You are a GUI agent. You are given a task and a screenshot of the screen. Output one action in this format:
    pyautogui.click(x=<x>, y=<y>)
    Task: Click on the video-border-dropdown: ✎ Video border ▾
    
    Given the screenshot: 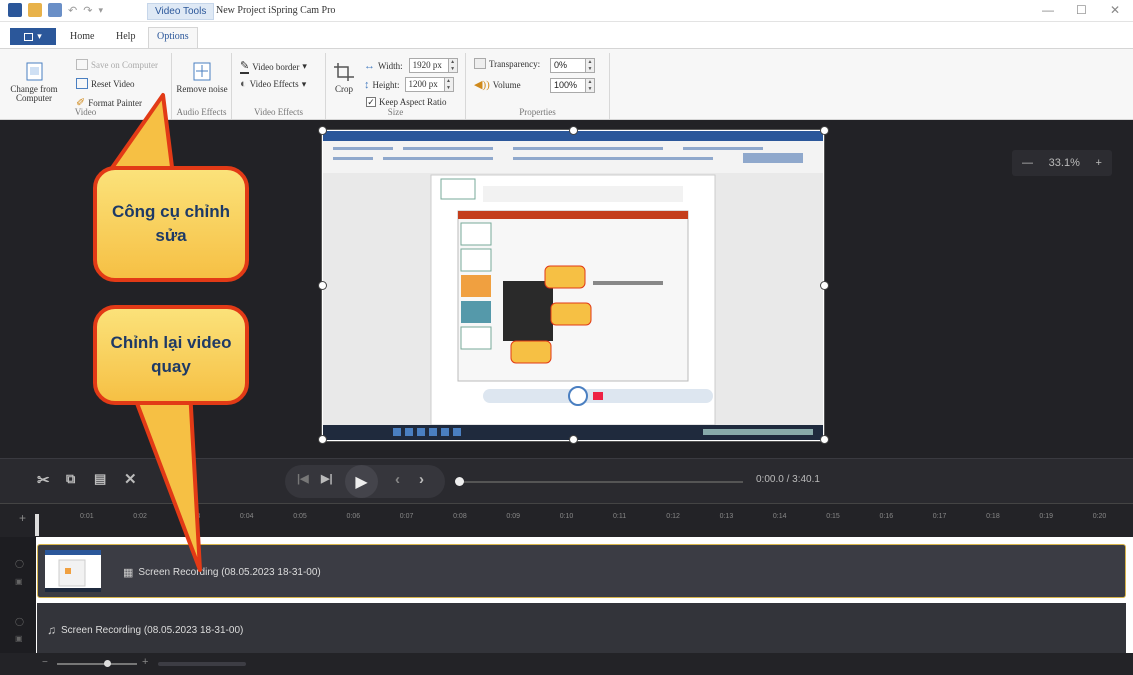 What is the action you would take?
    pyautogui.click(x=273, y=66)
    